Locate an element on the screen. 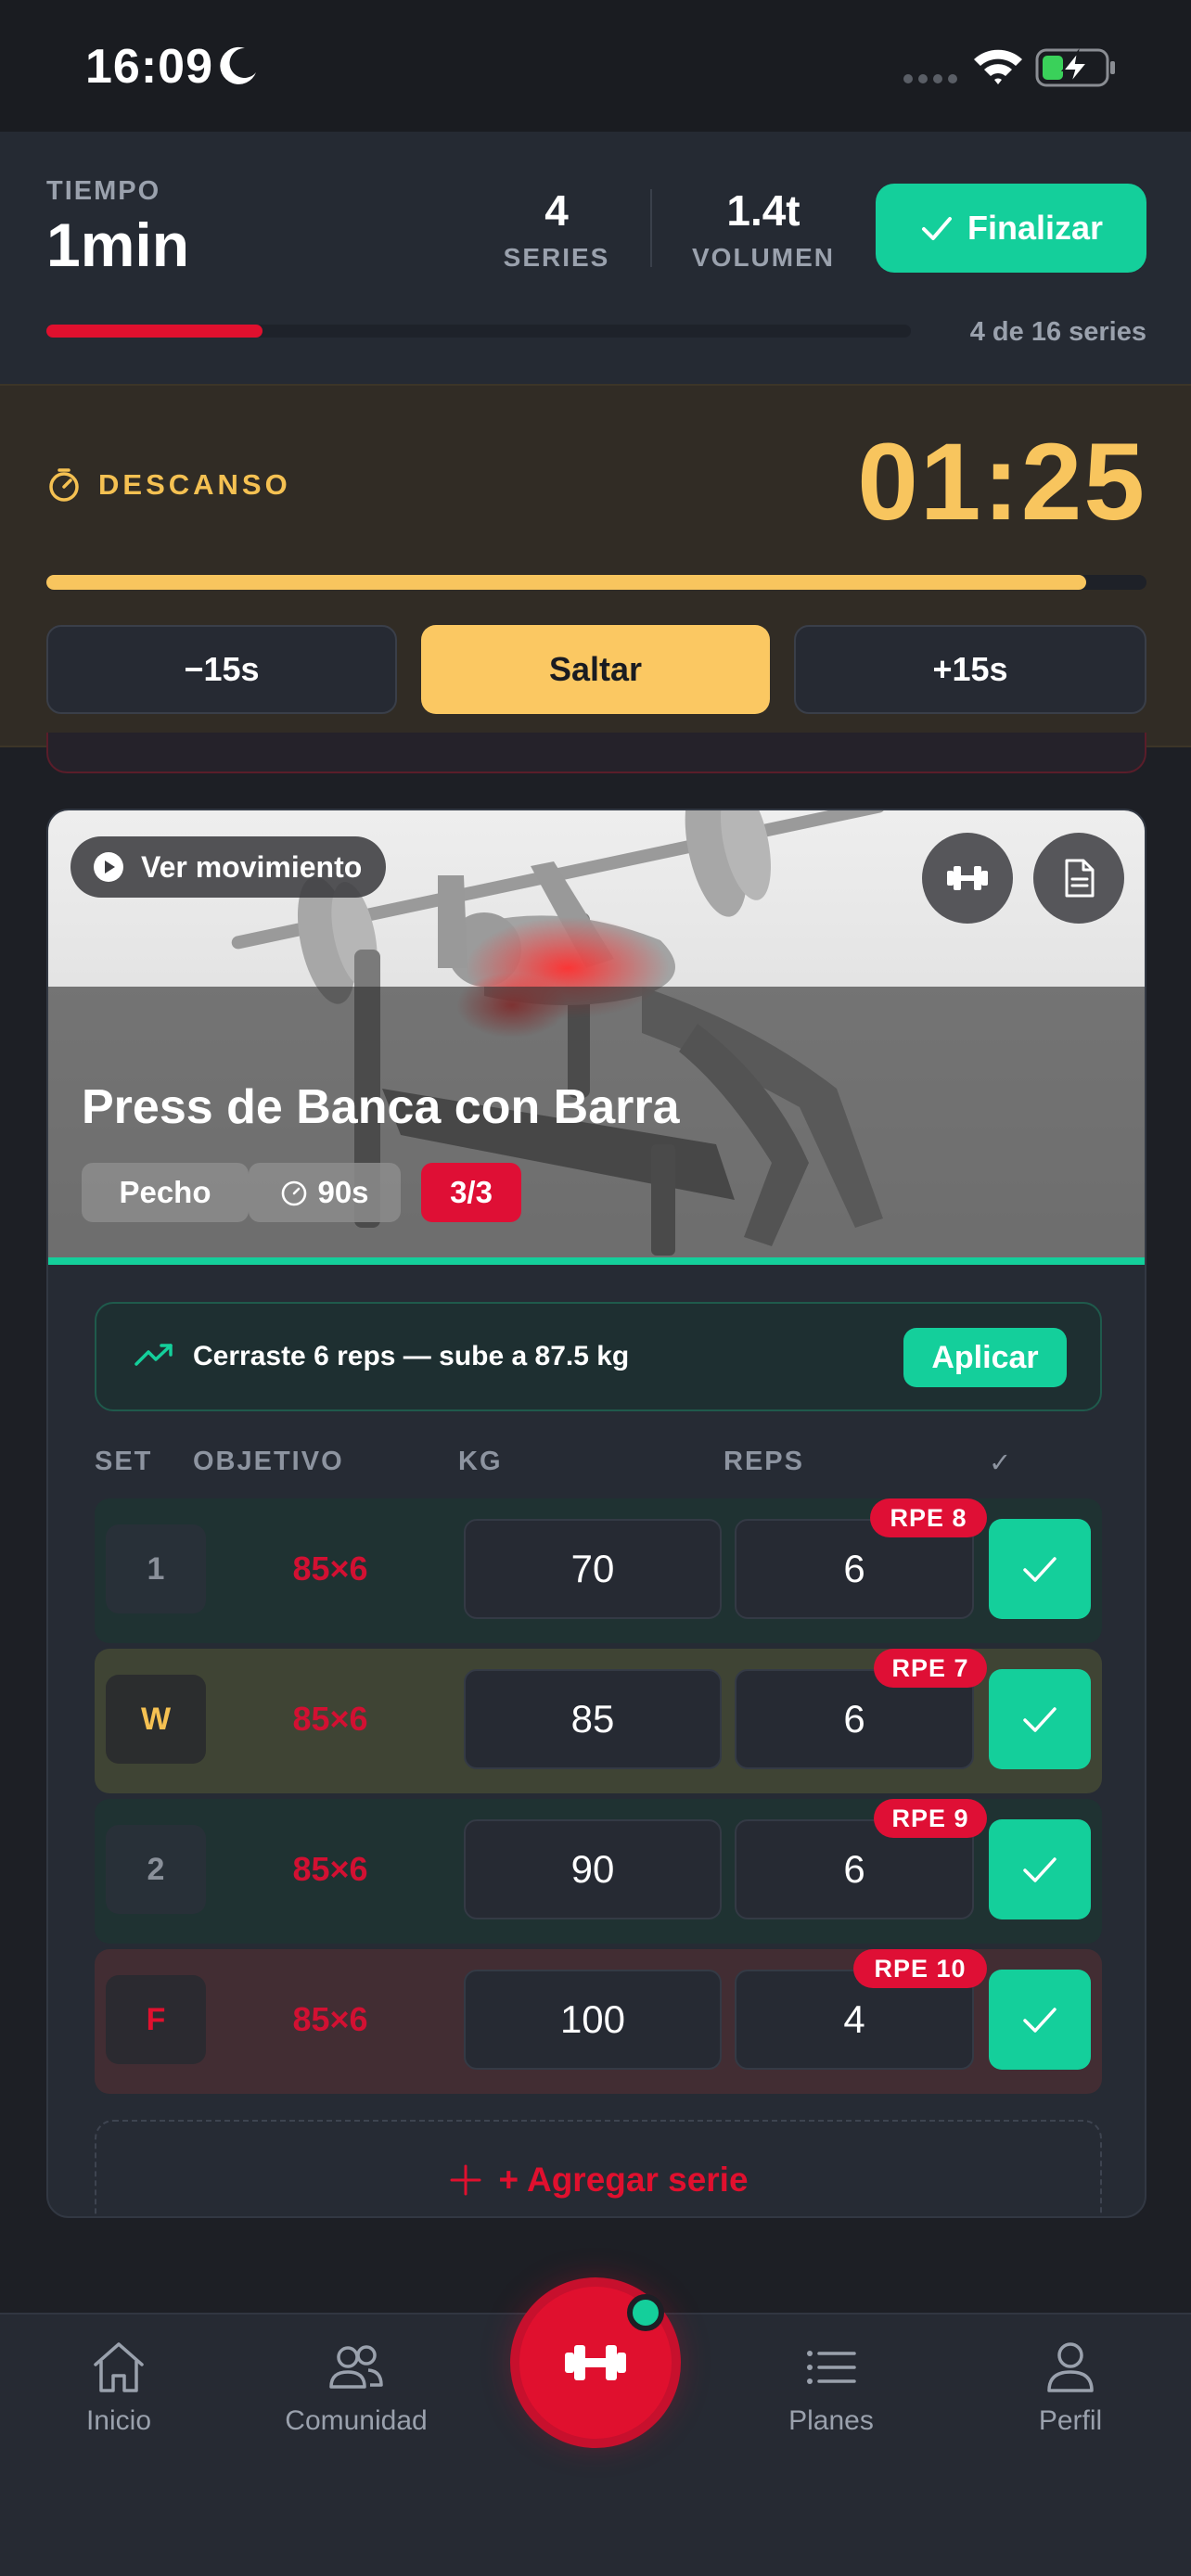  tab-community-label: Comunidad is located at coordinates (356, 2420).